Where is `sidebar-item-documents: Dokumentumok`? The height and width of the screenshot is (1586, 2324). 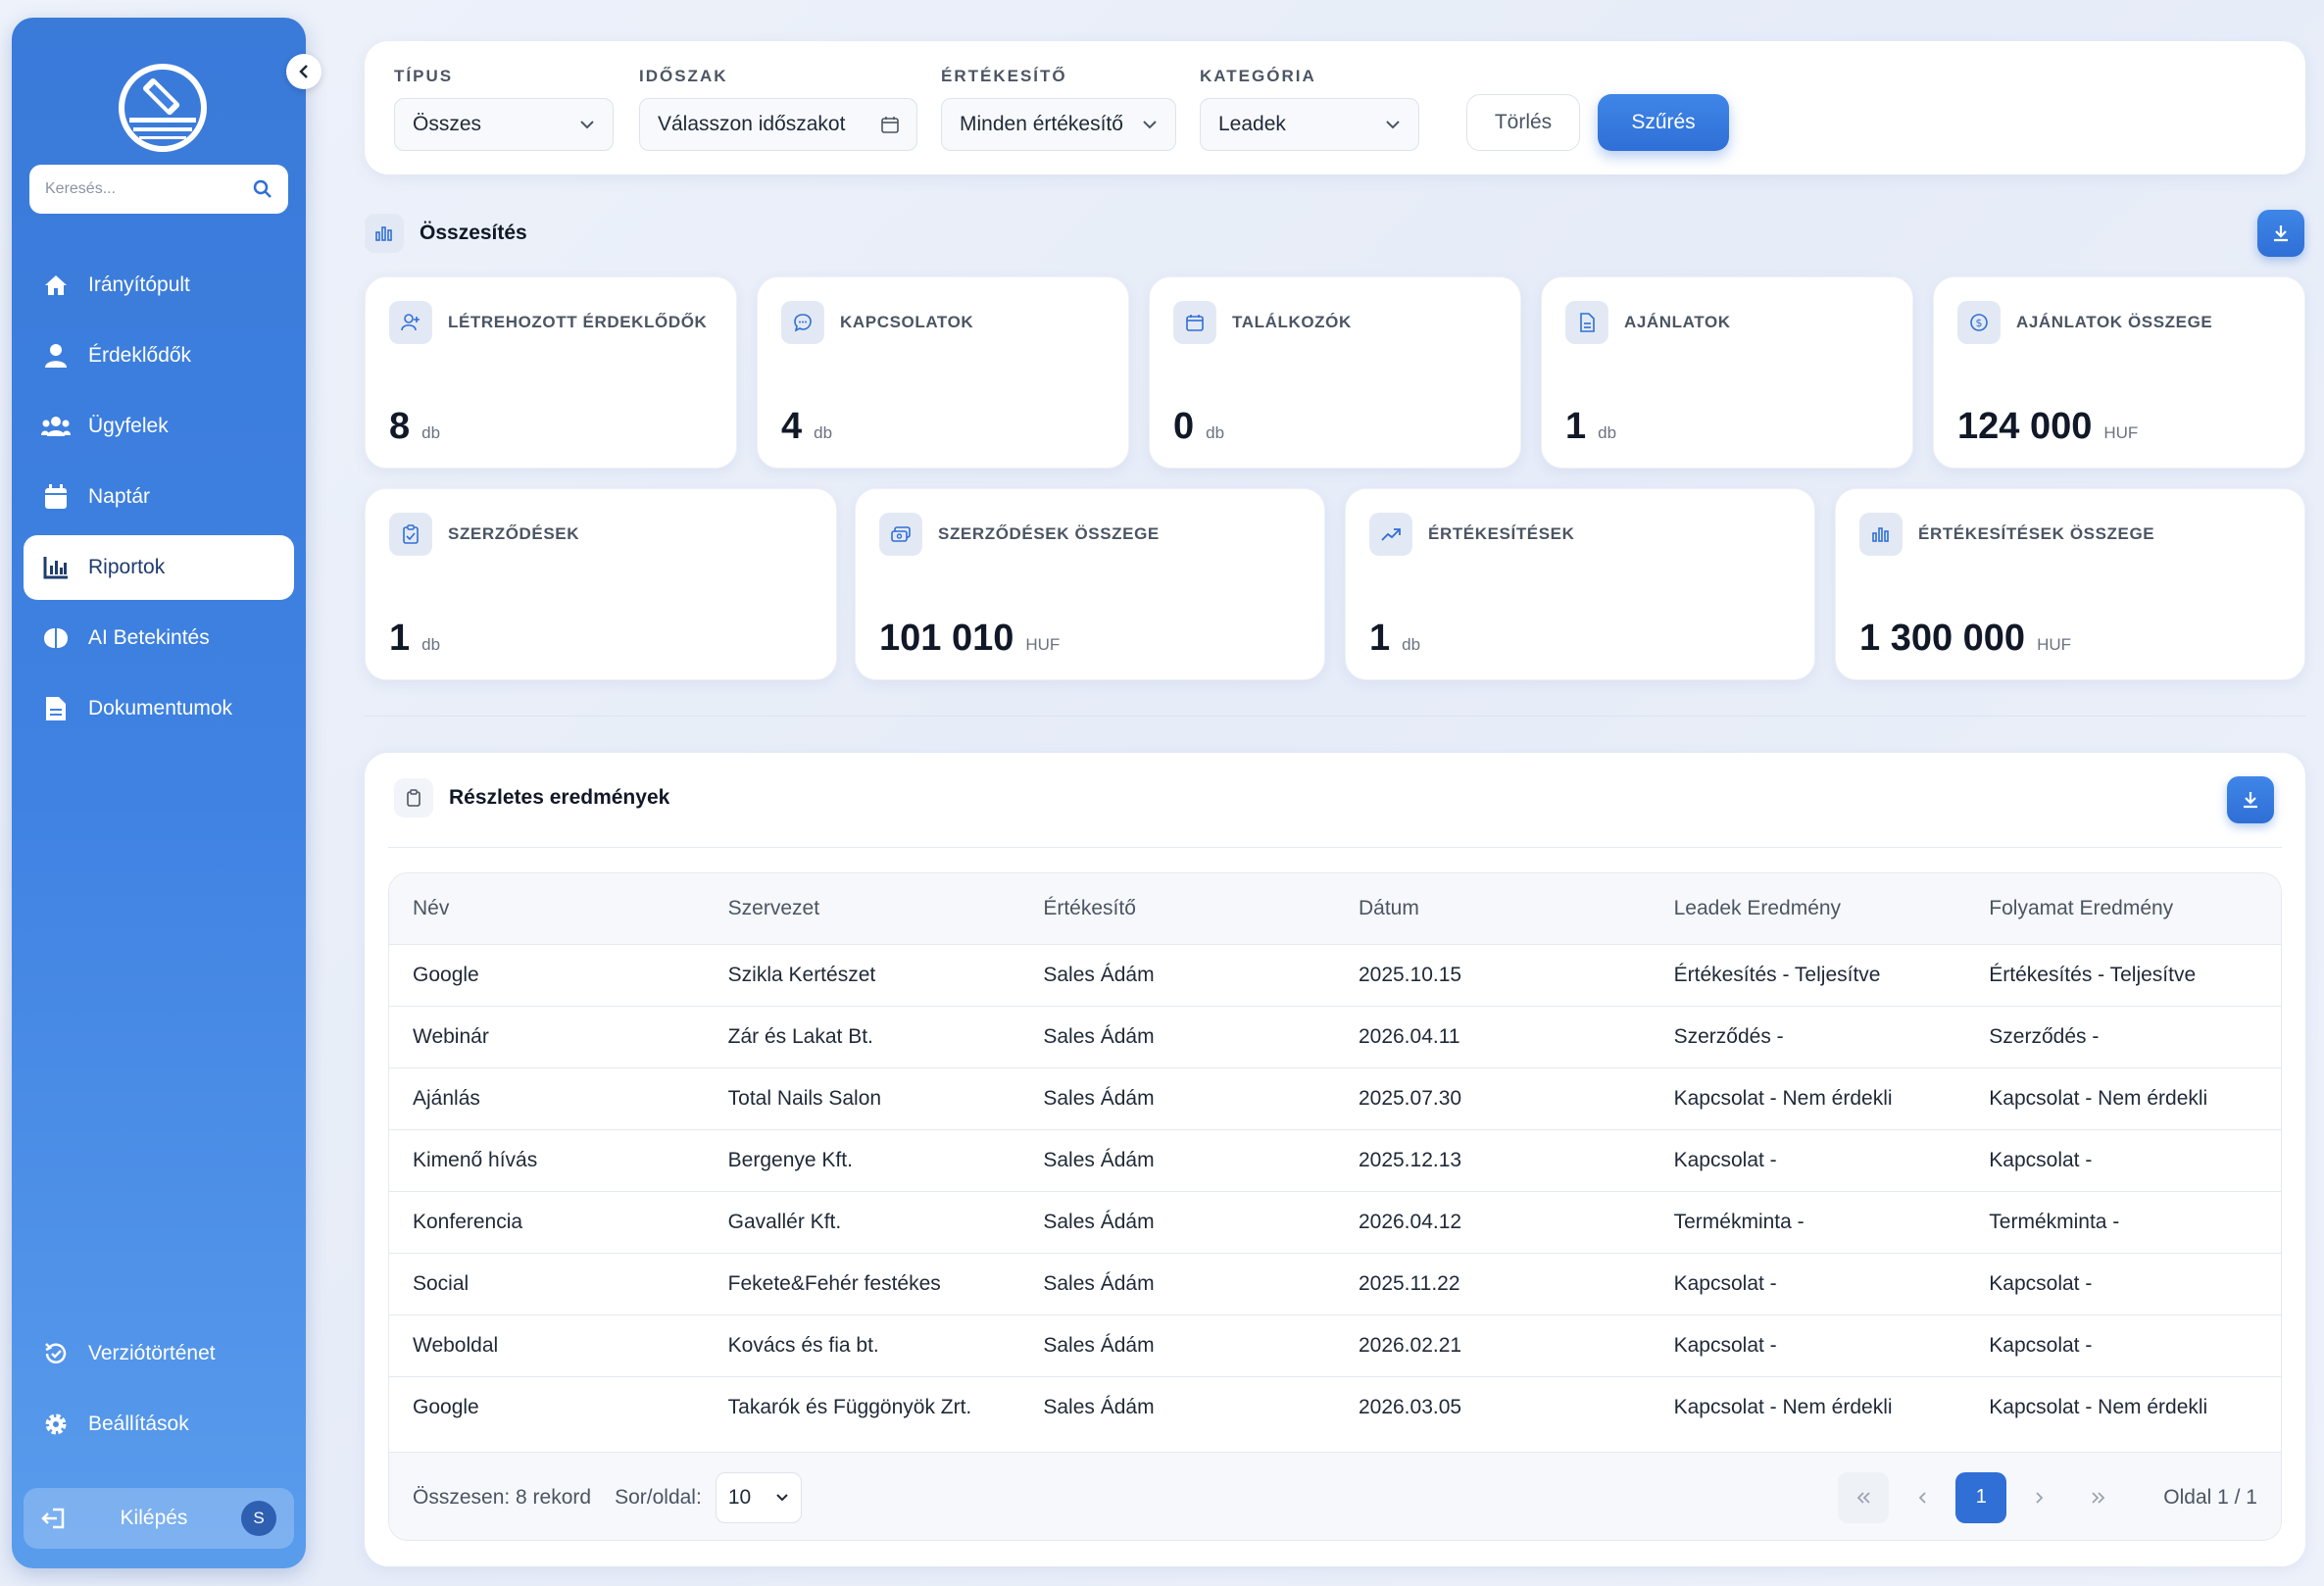
sidebar-item-documents: Dokumentumok is located at coordinates (159, 708).